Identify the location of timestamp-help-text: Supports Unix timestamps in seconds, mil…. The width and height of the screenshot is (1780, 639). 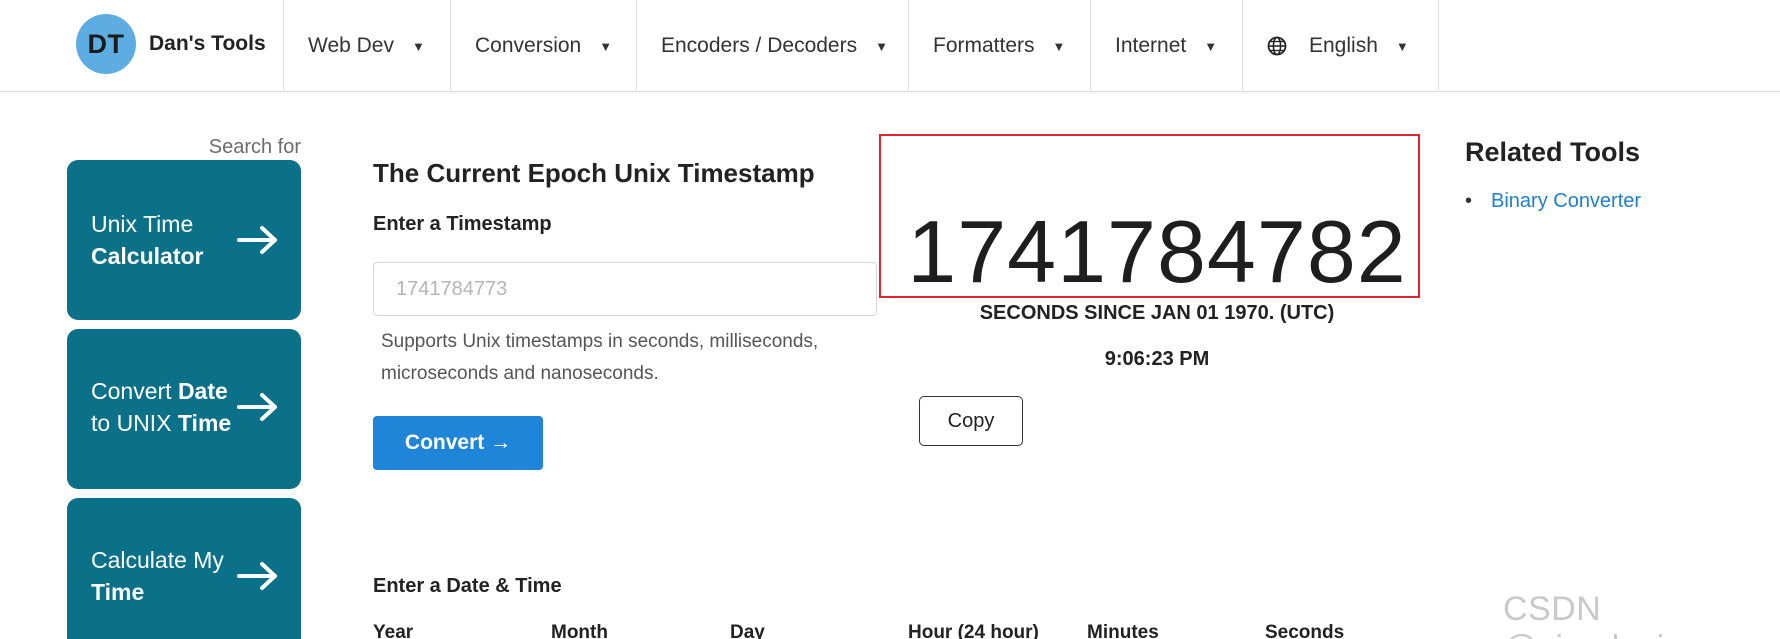
(600, 357).